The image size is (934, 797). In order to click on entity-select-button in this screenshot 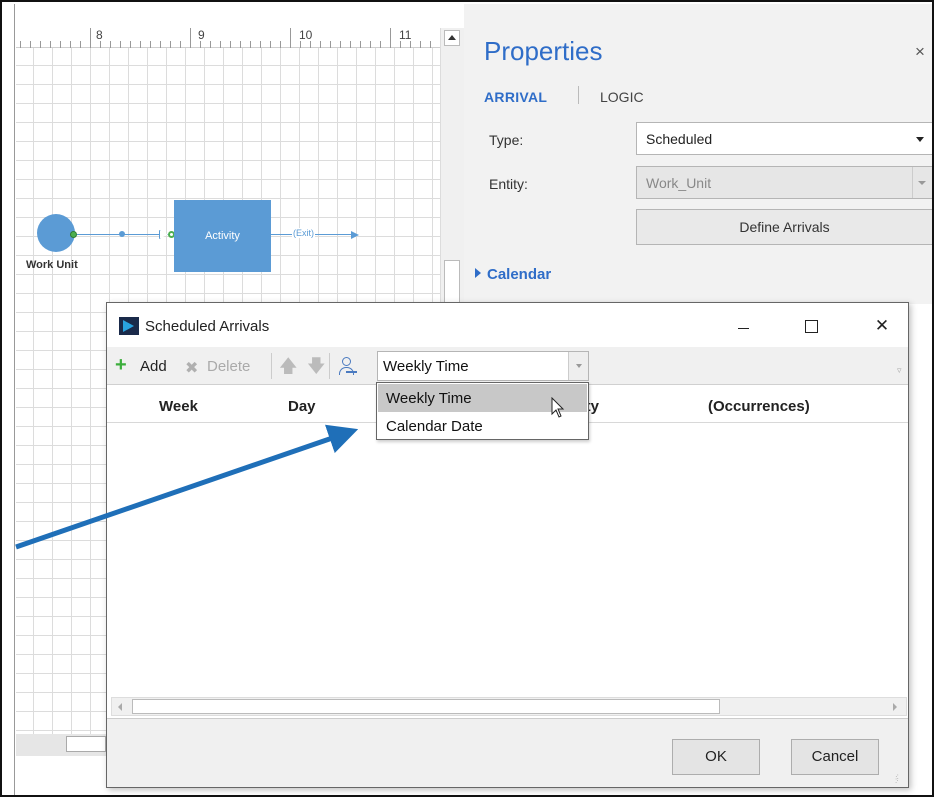, I will do `click(922, 182)`.